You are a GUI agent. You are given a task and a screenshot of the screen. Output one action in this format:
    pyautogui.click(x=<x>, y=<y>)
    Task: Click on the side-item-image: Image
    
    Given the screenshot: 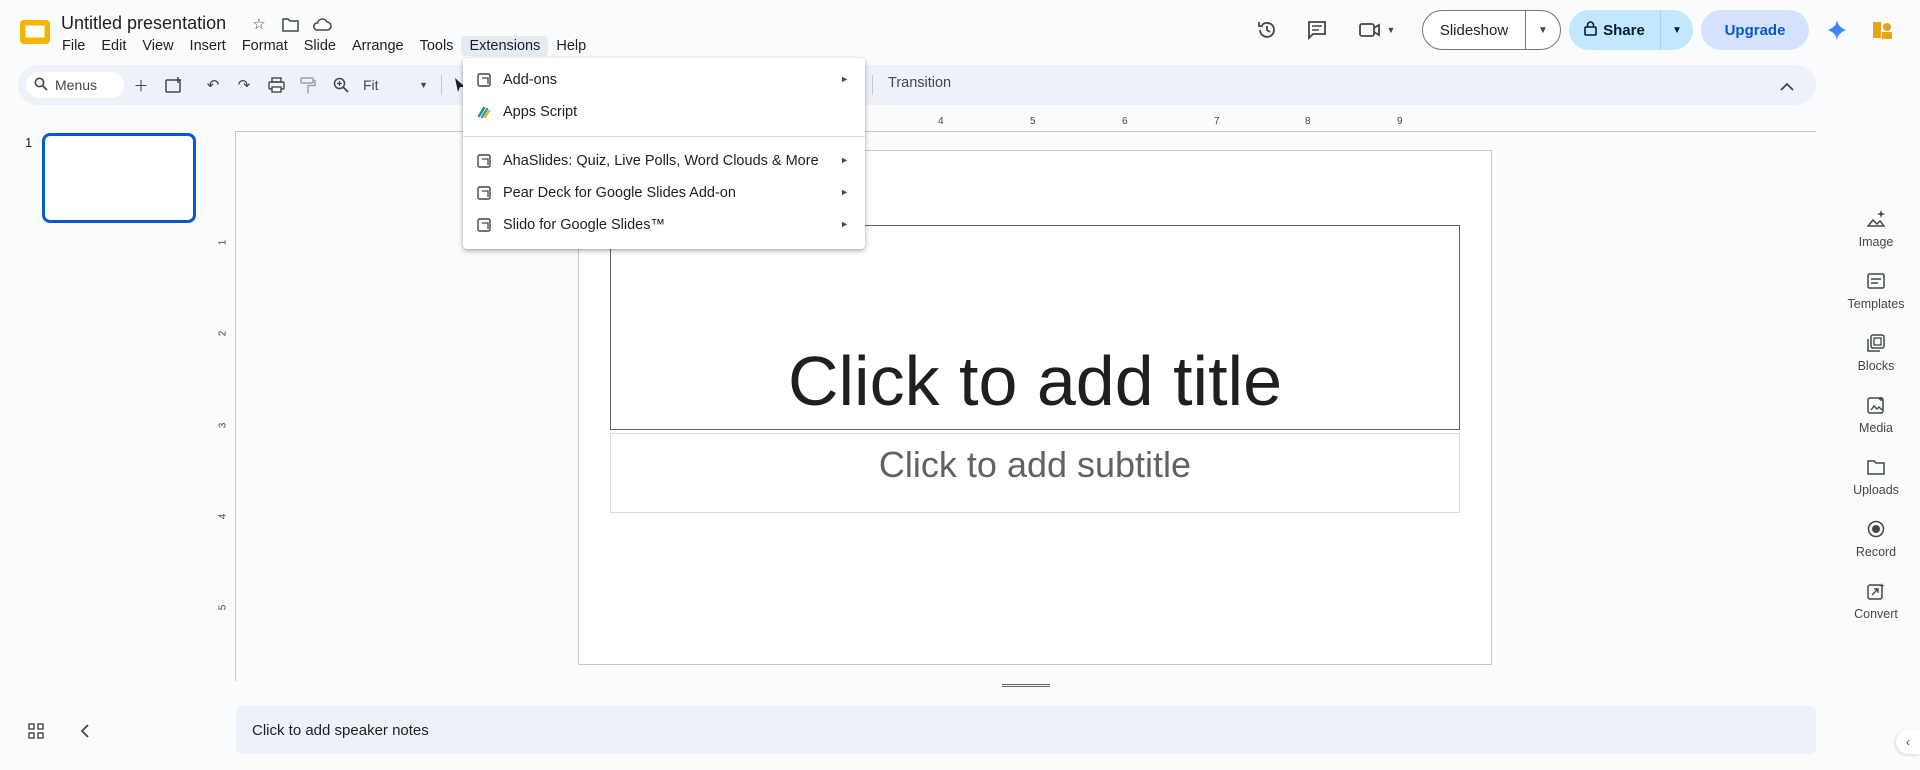 What is the action you would take?
    pyautogui.click(x=1876, y=228)
    